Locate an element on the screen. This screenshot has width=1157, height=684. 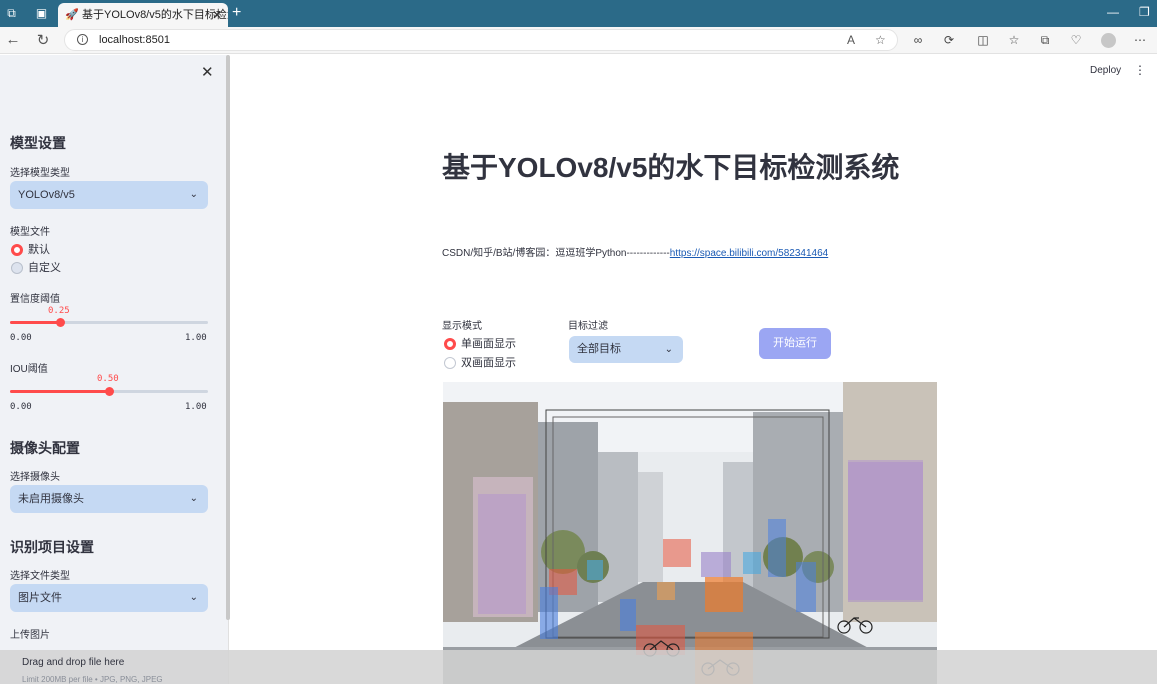
iou-max: 1.00 is located at coordinates (196, 407).